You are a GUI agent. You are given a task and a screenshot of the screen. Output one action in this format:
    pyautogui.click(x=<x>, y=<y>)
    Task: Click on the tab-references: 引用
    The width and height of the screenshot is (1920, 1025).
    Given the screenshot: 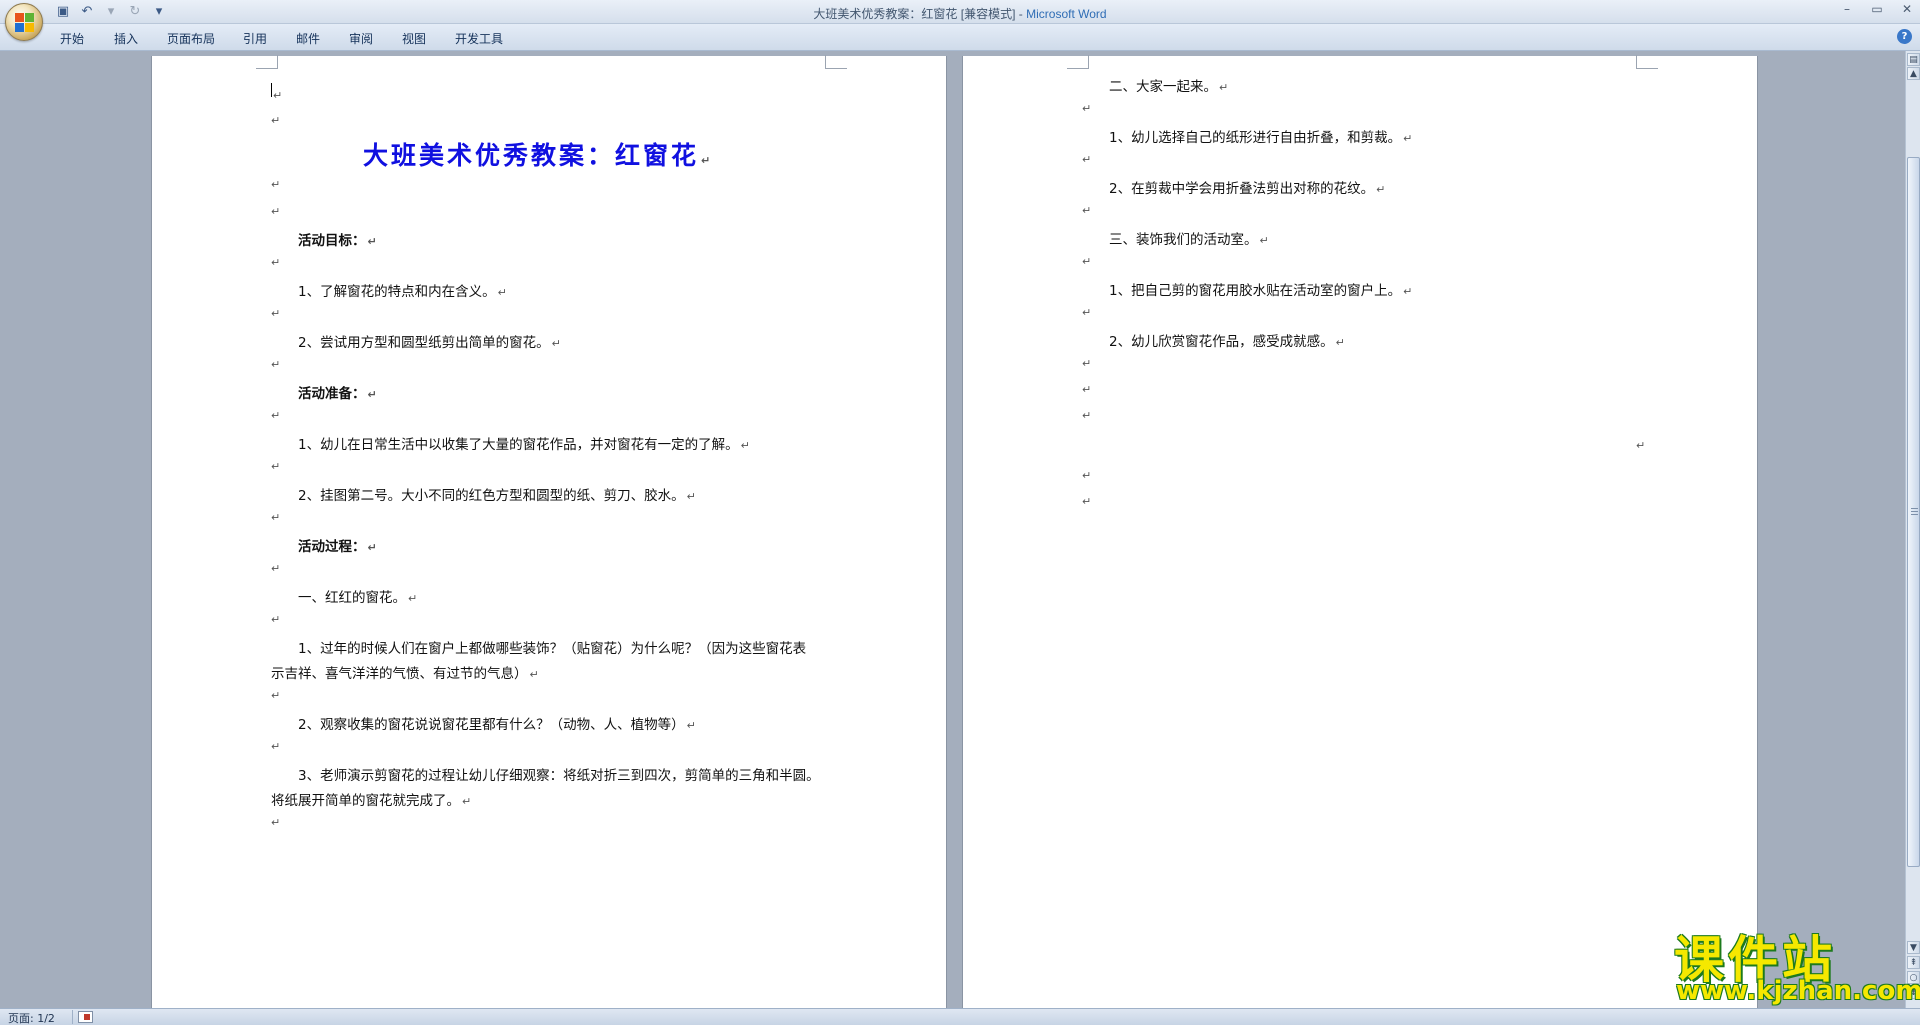 What is the action you would take?
    pyautogui.click(x=255, y=38)
    